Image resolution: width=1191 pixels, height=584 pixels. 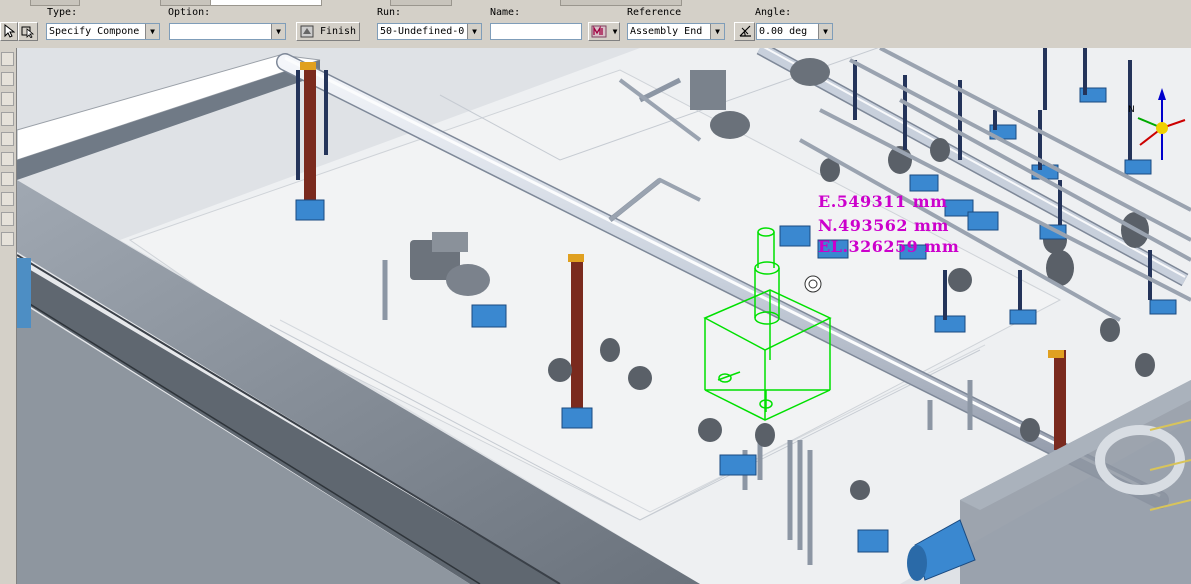 What do you see at coordinates (654, 12) in the screenshot?
I see `reference-label: Reference` at bounding box center [654, 12].